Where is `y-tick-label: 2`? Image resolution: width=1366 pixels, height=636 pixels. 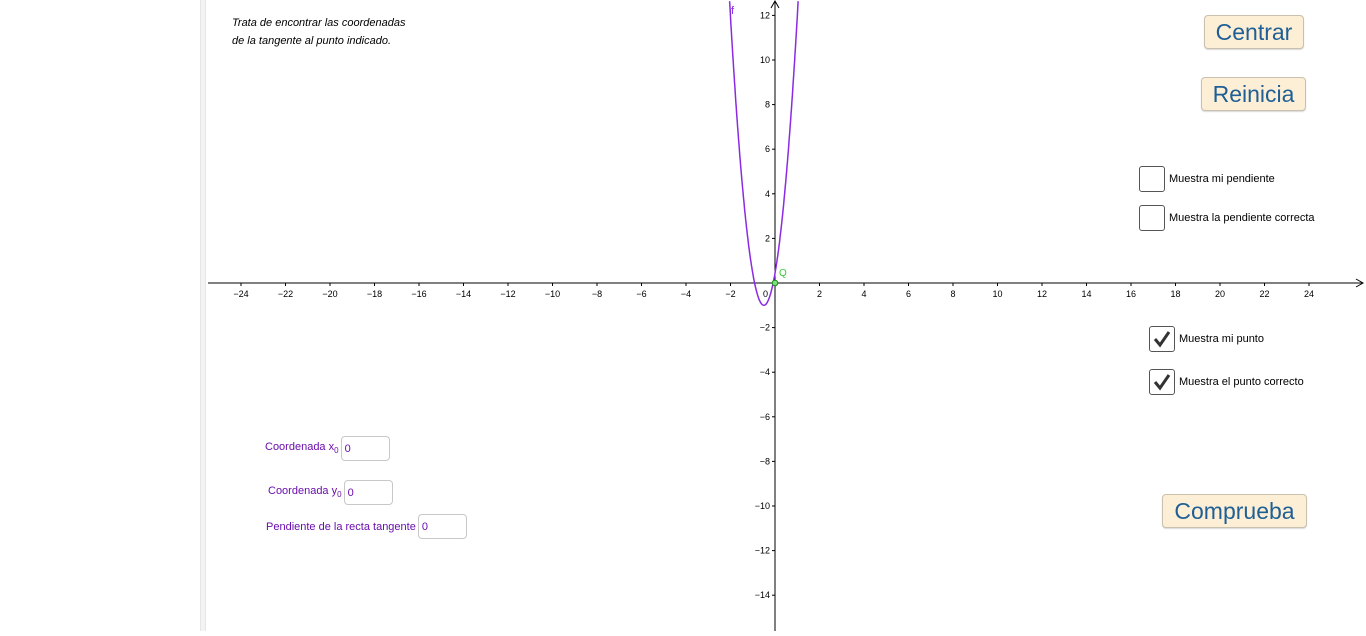 y-tick-label: 2 is located at coordinates (767, 238).